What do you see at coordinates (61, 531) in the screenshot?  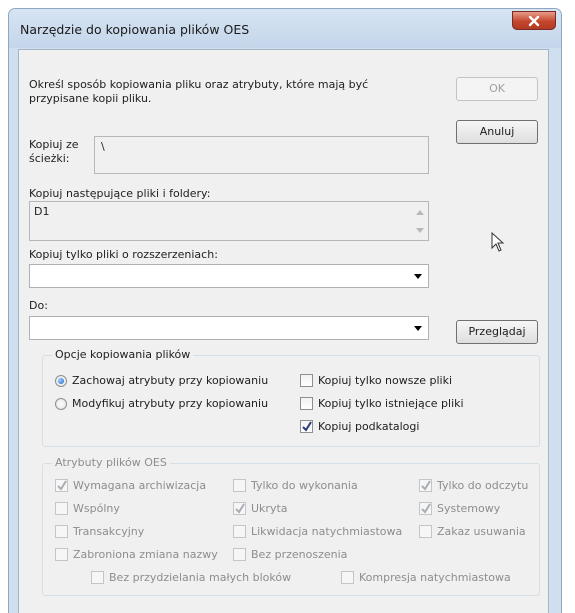 I see `transactional-checkbox` at bounding box center [61, 531].